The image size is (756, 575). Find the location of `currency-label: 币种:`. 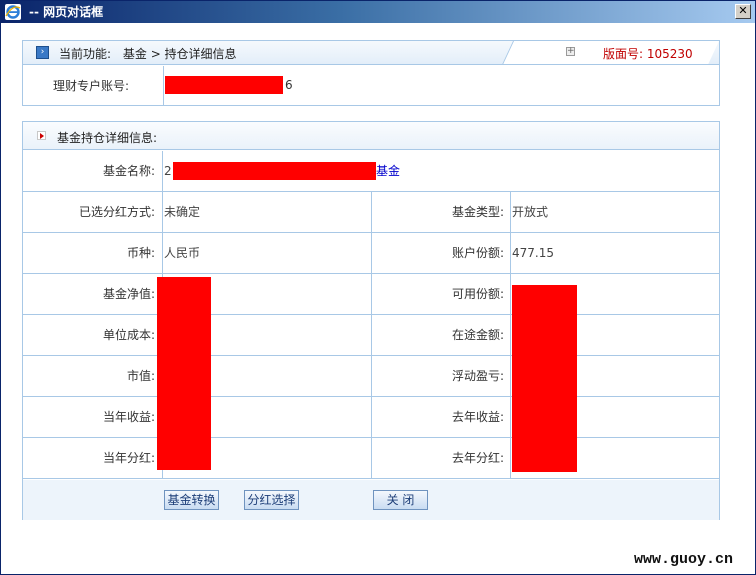

currency-label: 币种: is located at coordinates (140, 253).